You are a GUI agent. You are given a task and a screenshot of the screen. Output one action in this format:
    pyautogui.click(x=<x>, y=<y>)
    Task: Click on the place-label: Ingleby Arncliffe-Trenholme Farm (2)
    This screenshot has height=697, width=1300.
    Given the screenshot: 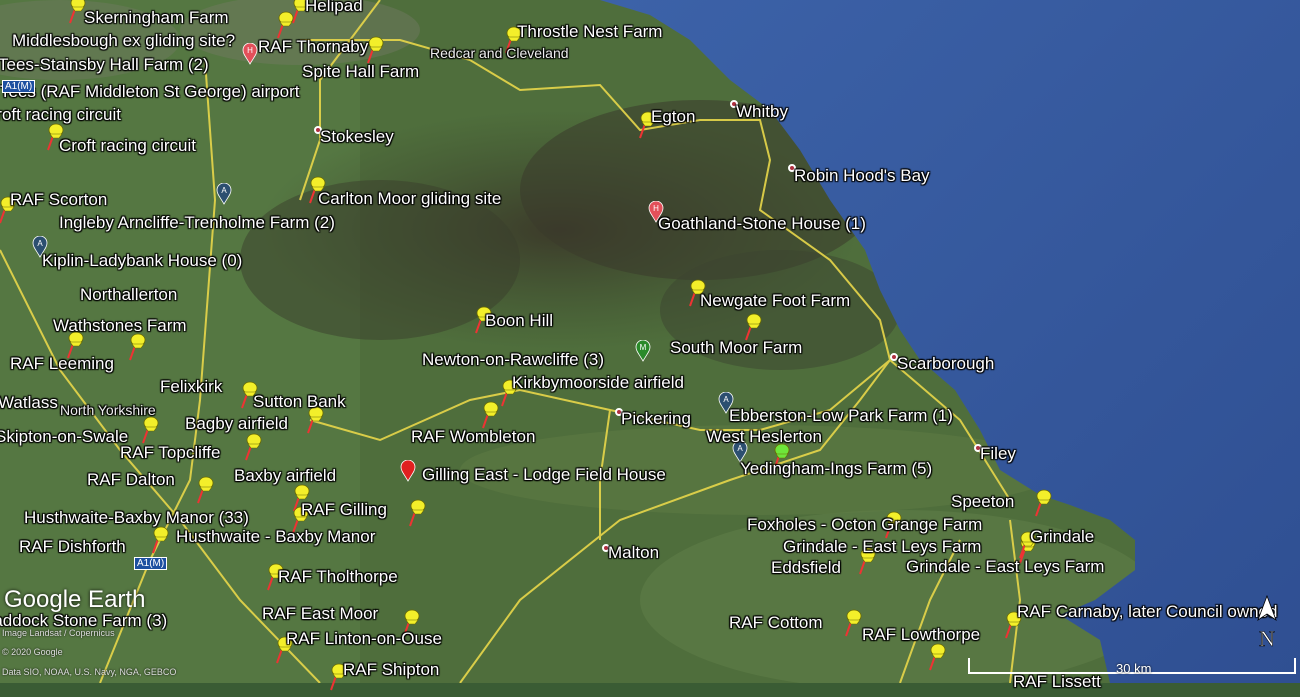 What is the action you would take?
    pyautogui.click(x=197, y=222)
    